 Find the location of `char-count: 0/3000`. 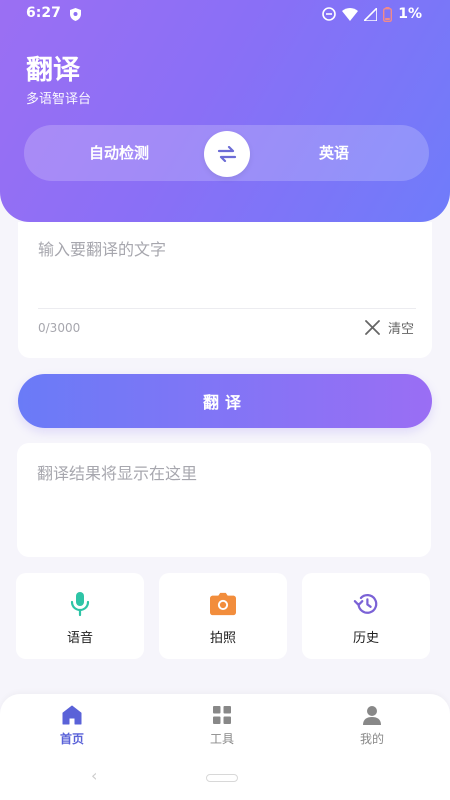

char-count: 0/3000 is located at coordinates (59, 328).